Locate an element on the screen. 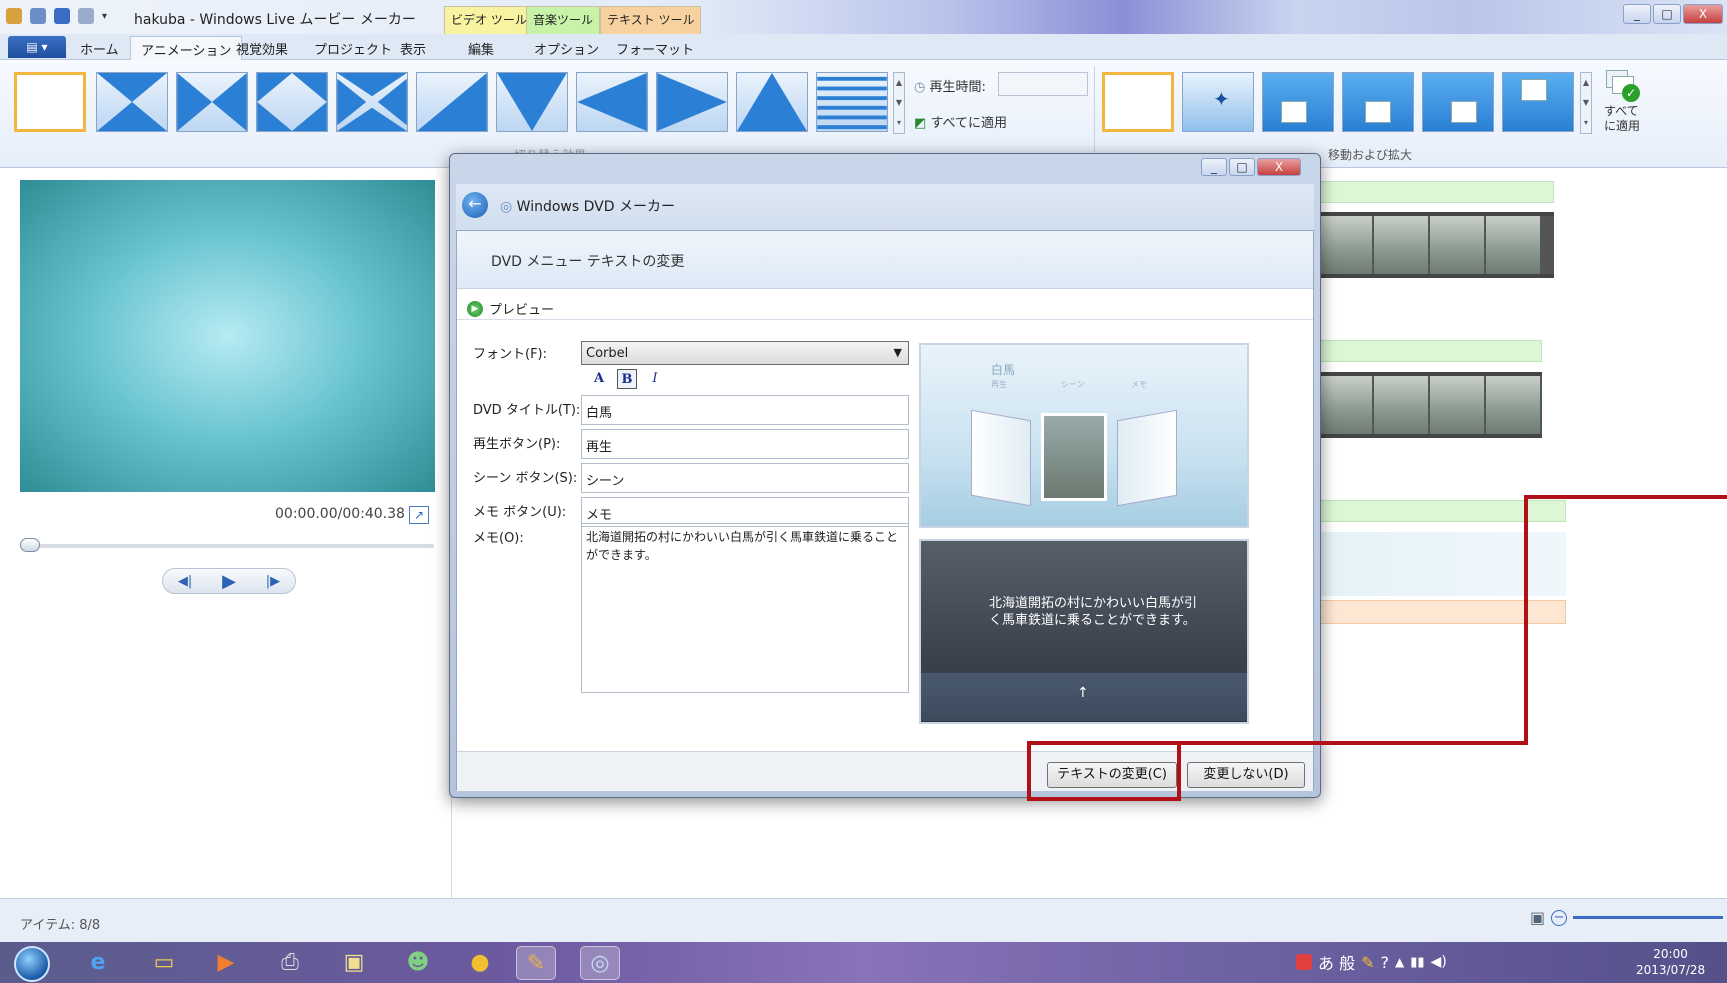 The width and height of the screenshot is (1727, 983). playback-controls: ◀| ▶ |▶ is located at coordinates (229, 581).